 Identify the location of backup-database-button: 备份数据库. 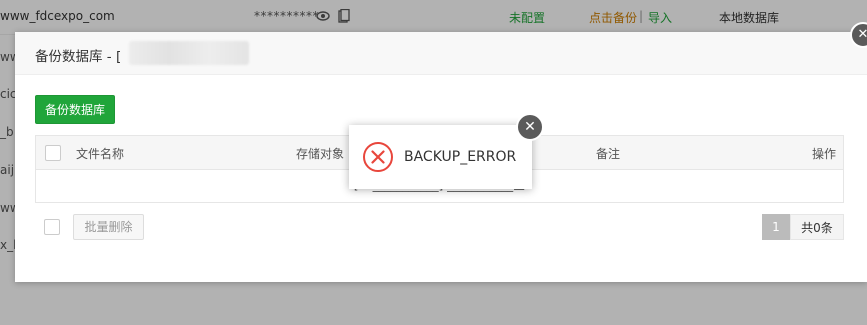
(75, 109).